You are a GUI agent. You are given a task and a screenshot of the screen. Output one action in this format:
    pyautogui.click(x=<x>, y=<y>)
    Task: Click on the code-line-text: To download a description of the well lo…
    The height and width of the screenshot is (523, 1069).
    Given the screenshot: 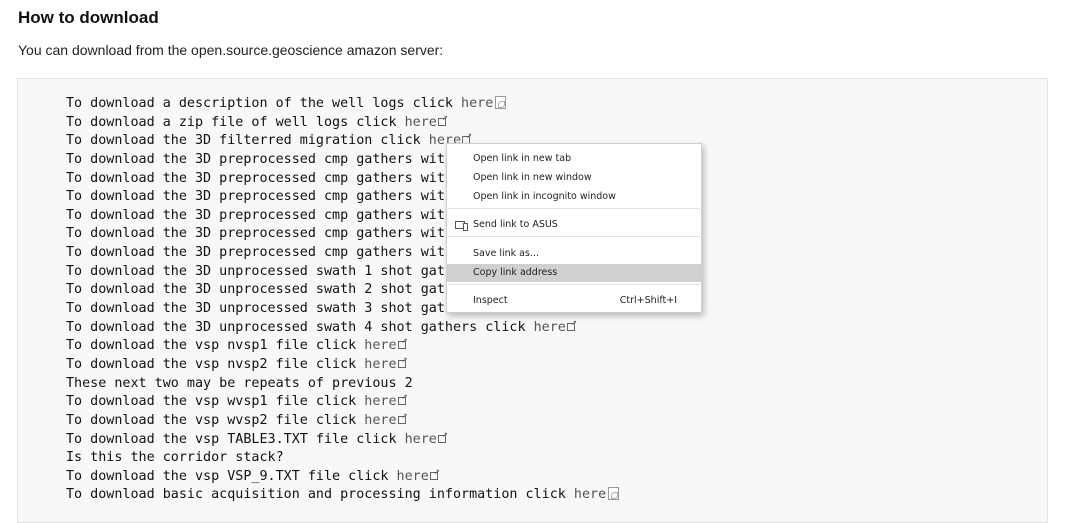 What is the action you would take?
    pyautogui.click(x=264, y=103)
    